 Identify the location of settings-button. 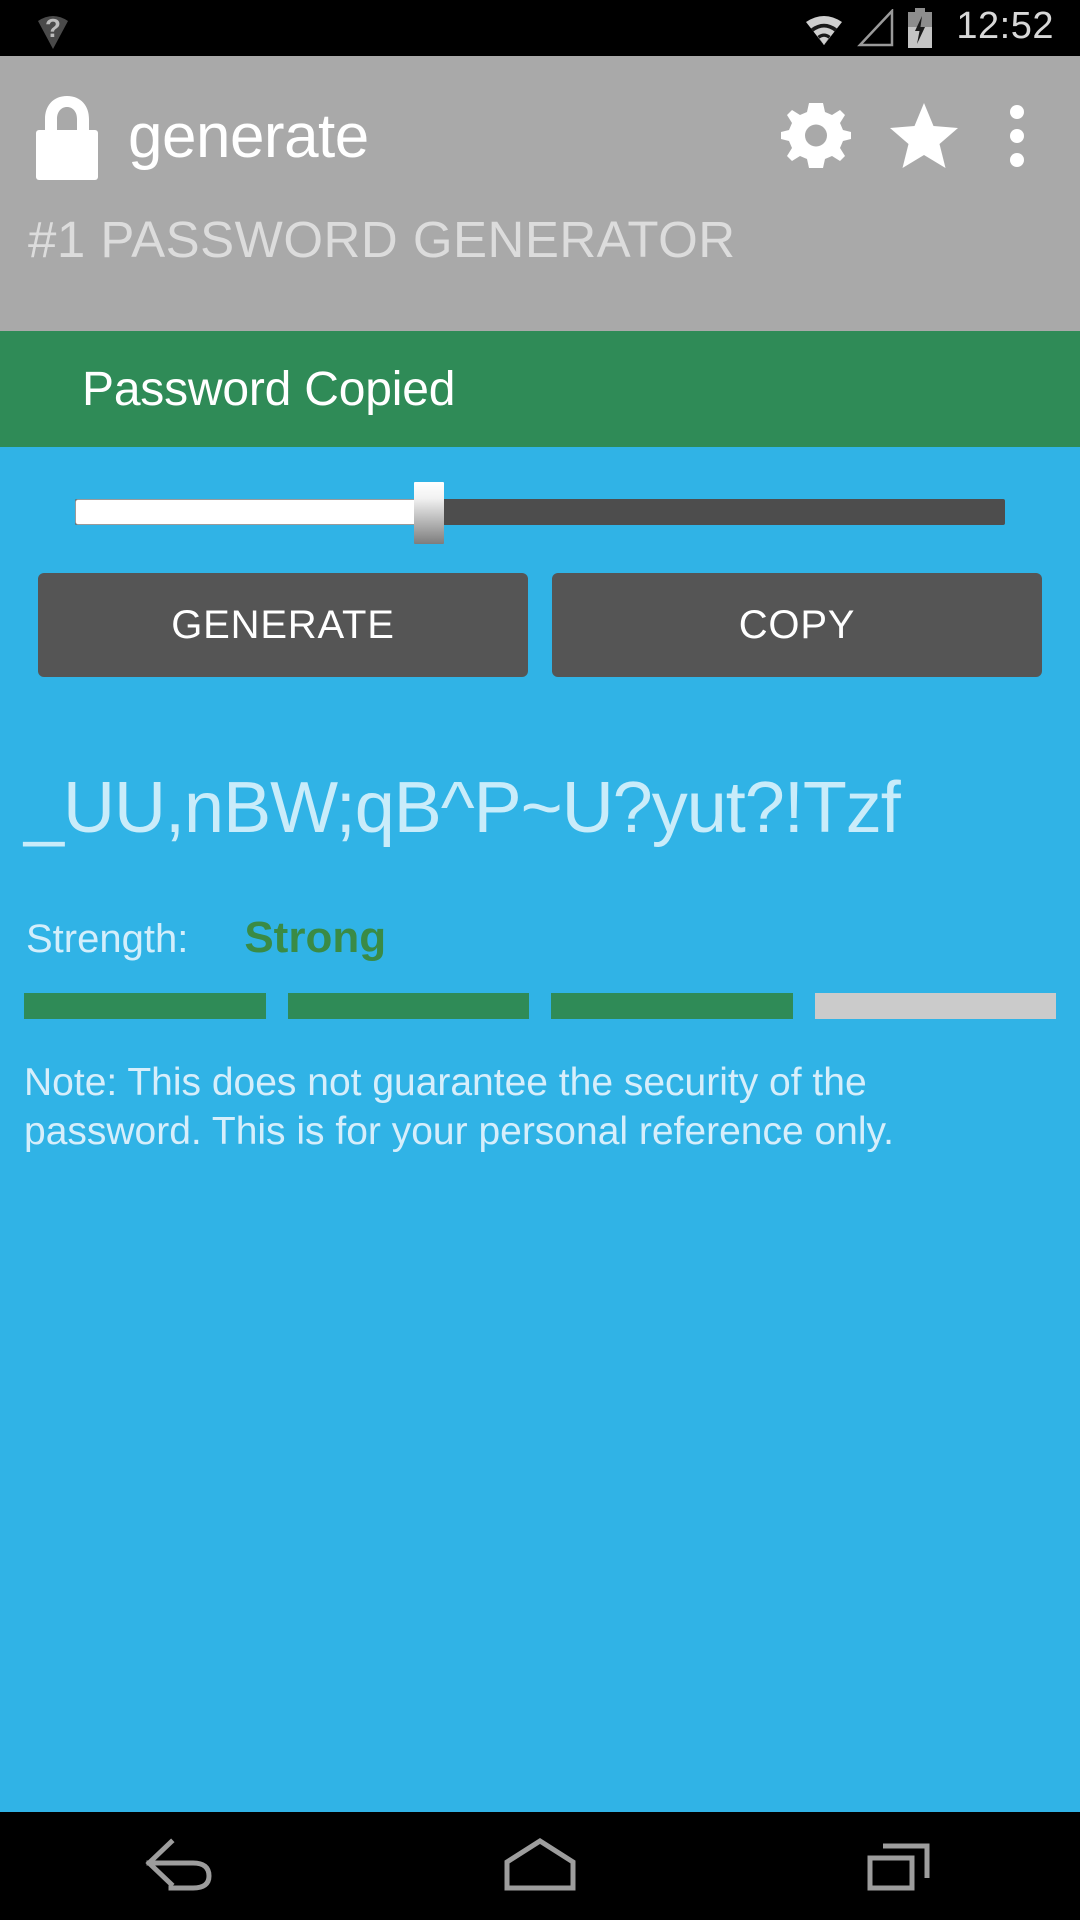
(816, 136).